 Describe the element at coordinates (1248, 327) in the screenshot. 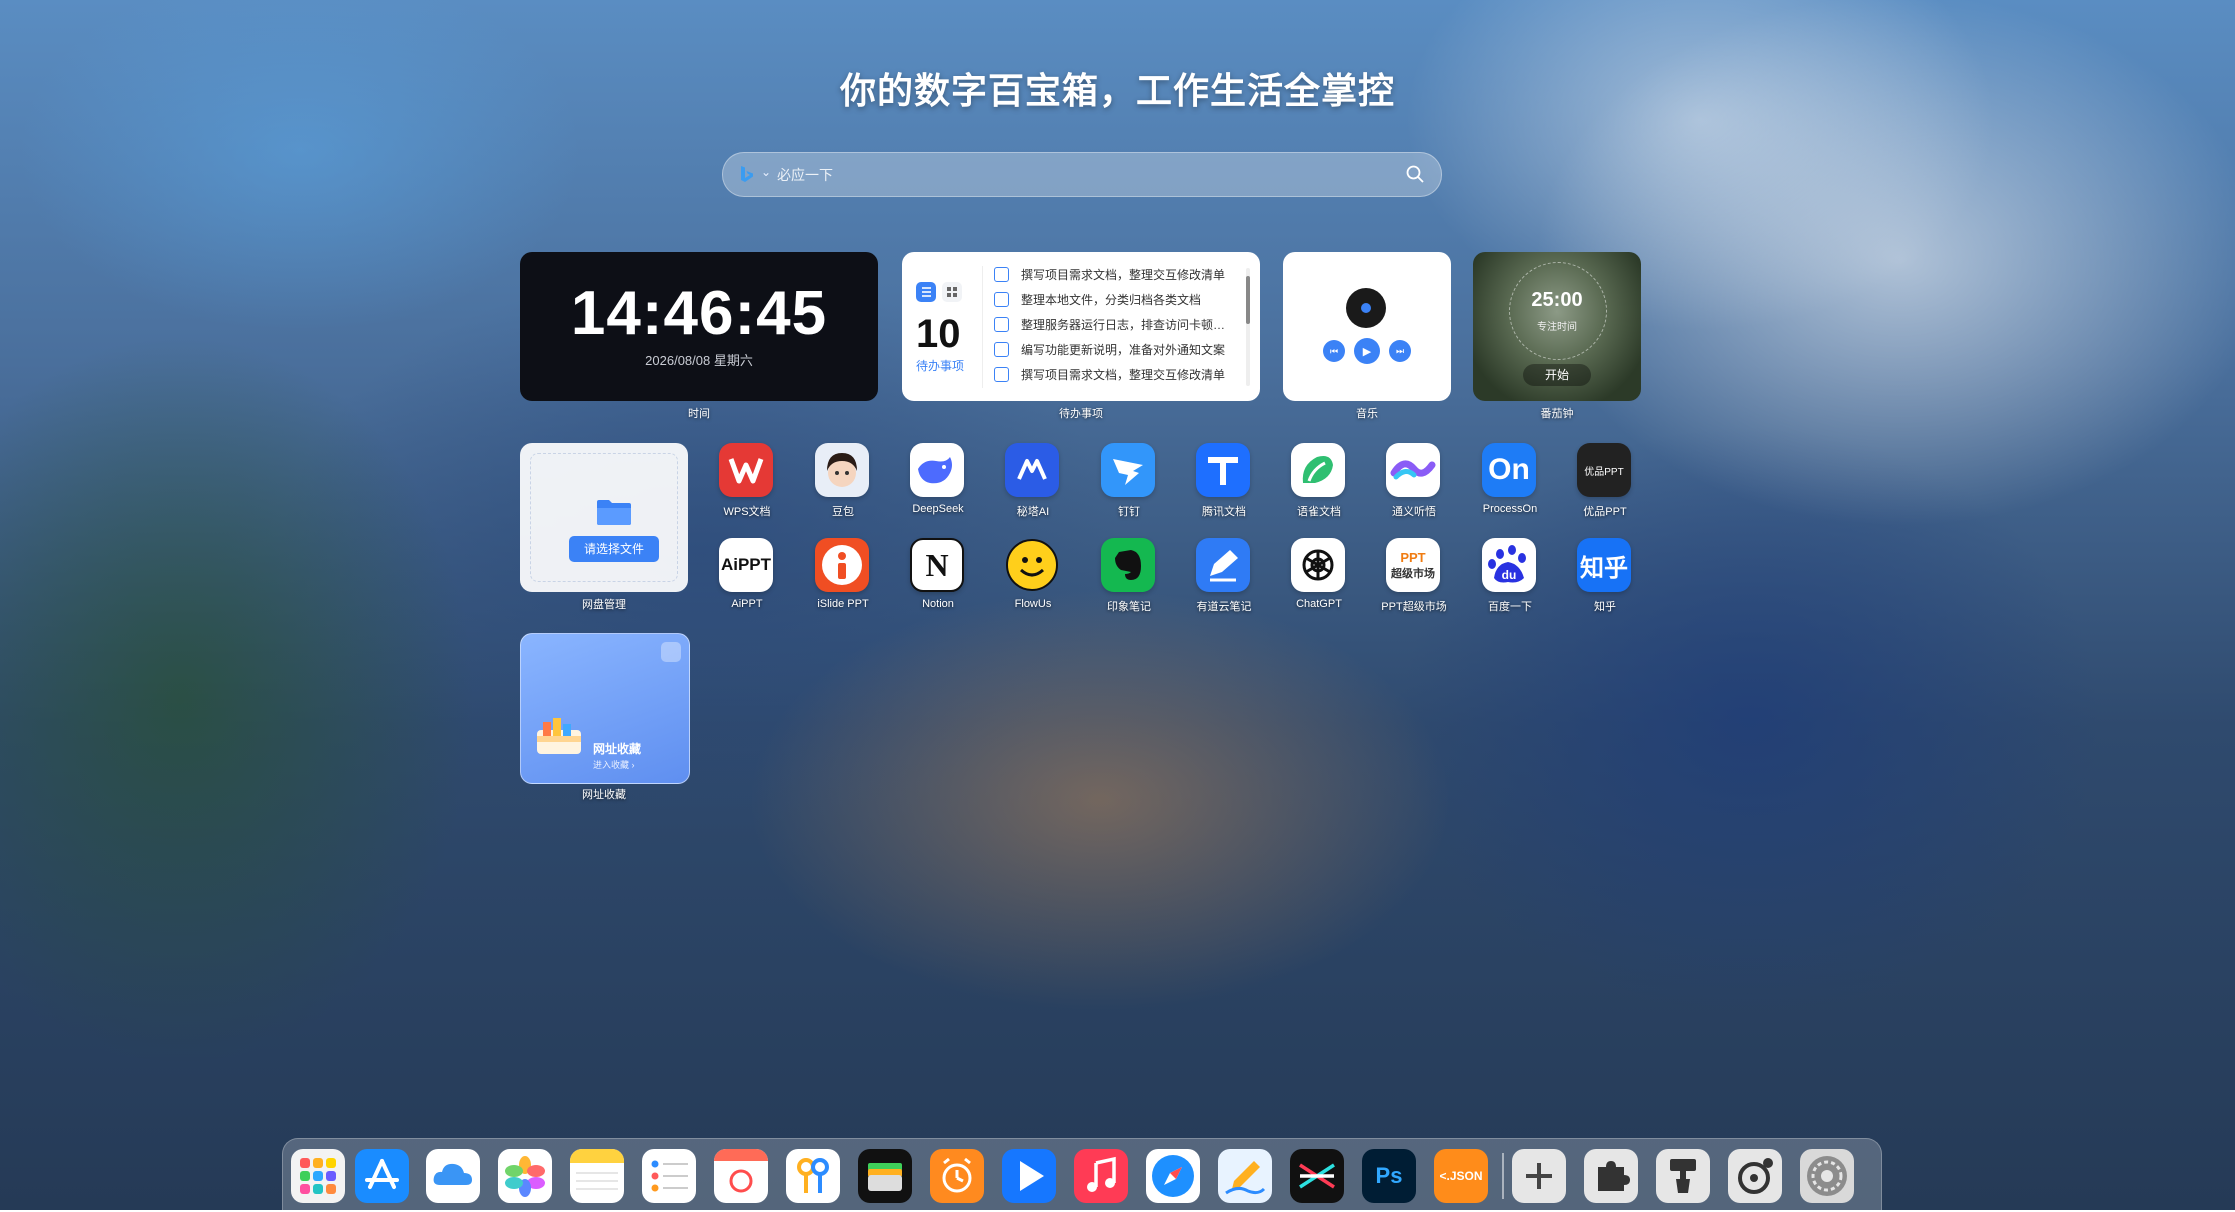

I see `todo-scrollbar` at that location.